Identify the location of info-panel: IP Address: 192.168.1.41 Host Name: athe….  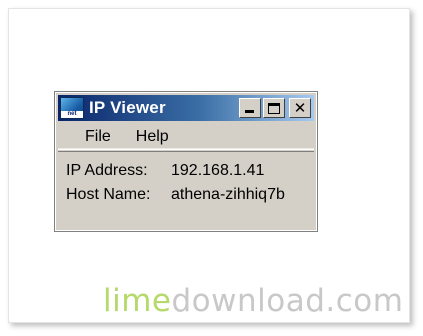
(186, 189).